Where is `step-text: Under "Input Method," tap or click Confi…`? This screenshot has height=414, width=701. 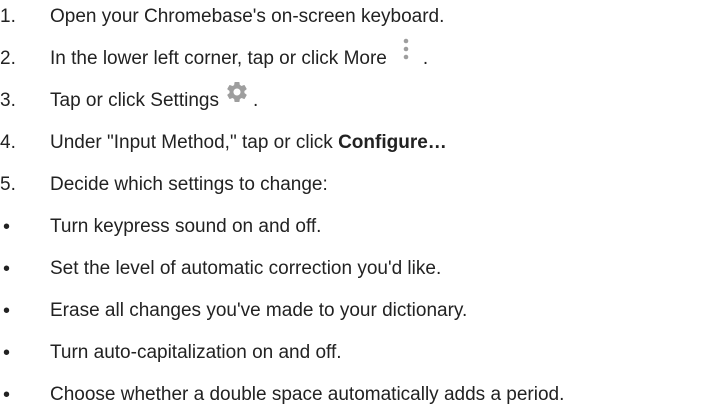 step-text: Under "Input Method," tap or click Confi… is located at coordinates (248, 143).